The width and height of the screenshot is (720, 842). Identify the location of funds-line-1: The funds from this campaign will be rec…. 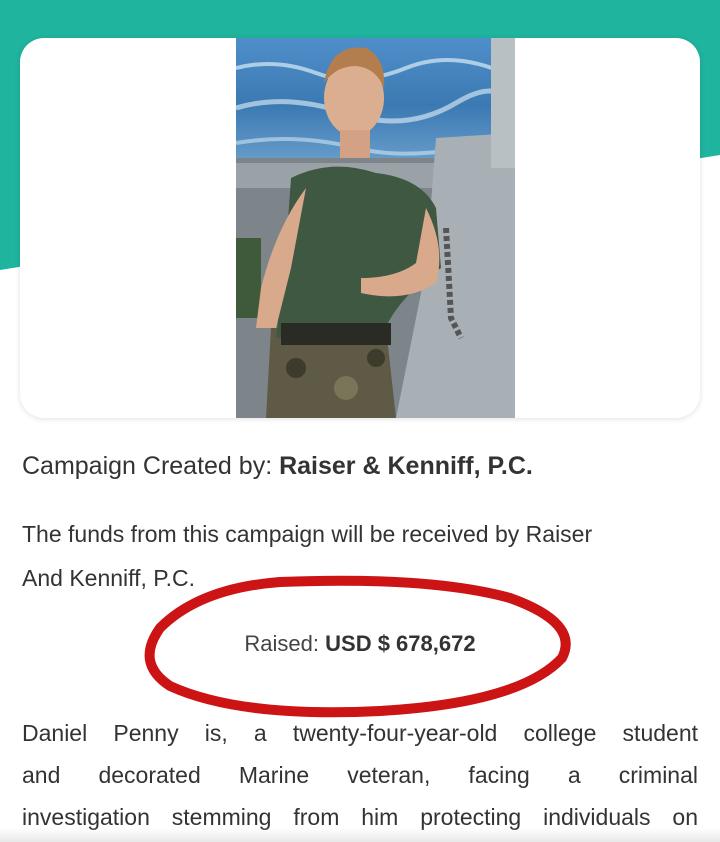
(307, 534).